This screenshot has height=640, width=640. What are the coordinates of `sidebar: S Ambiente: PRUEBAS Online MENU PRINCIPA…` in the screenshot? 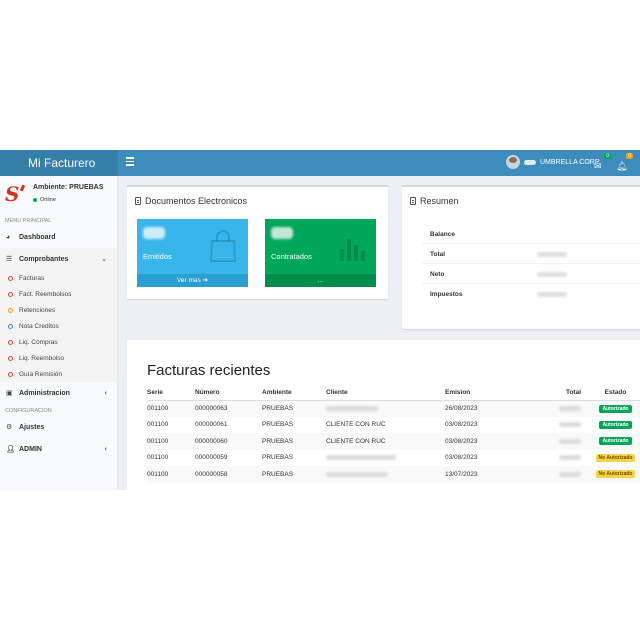 It's located at (59, 333).